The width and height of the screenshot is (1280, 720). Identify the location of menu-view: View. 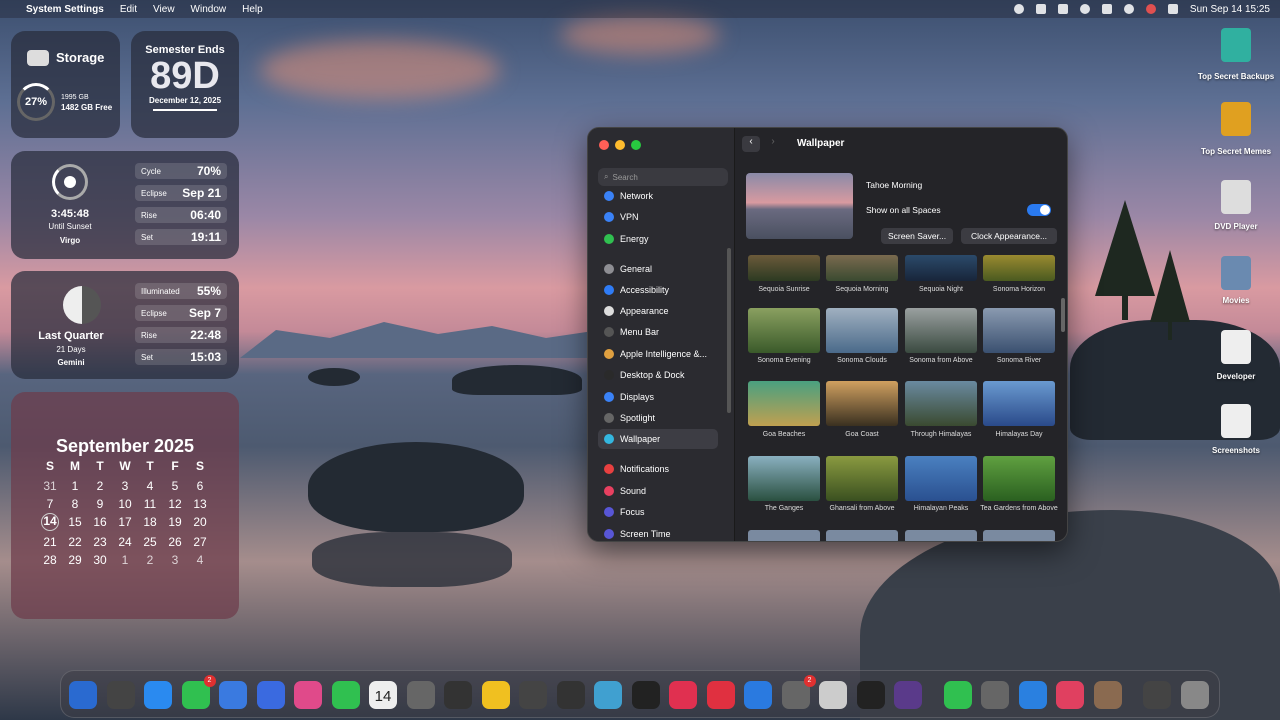
(164, 9).